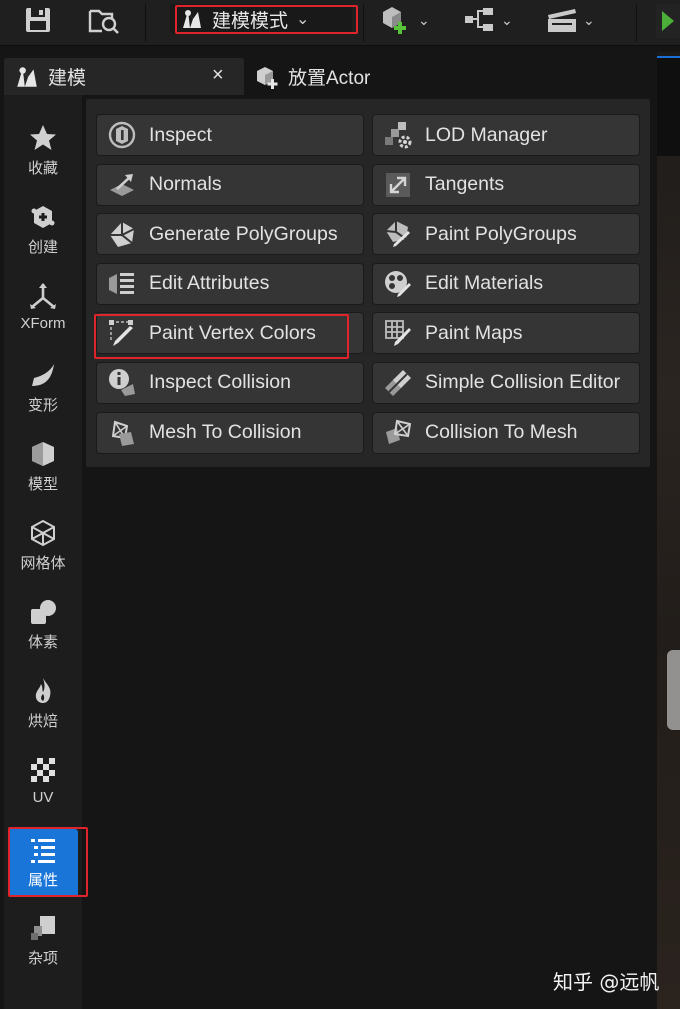 The width and height of the screenshot is (680, 1009). What do you see at coordinates (67, 78) in the screenshot?
I see `tab-label: 建模` at bounding box center [67, 78].